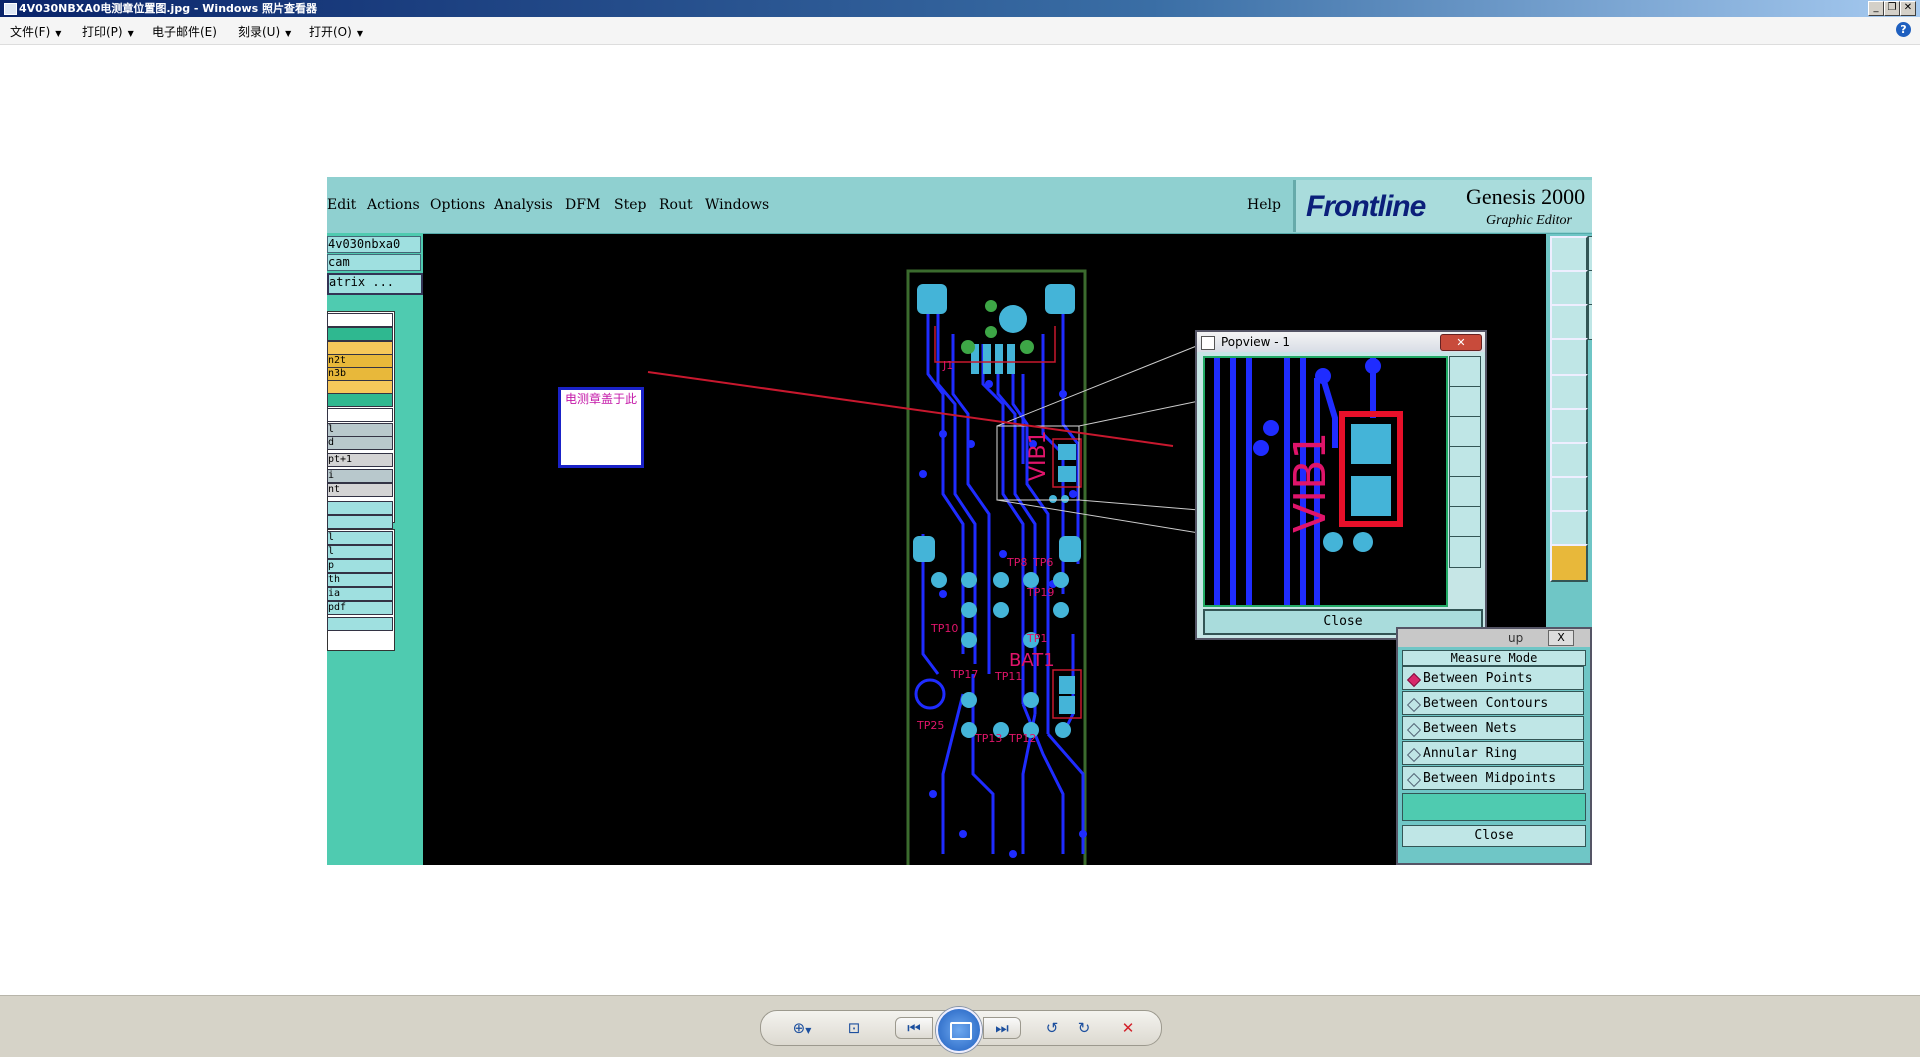  Describe the element at coordinates (1036, 638) in the screenshot. I see `svg-text: TP1` at that location.